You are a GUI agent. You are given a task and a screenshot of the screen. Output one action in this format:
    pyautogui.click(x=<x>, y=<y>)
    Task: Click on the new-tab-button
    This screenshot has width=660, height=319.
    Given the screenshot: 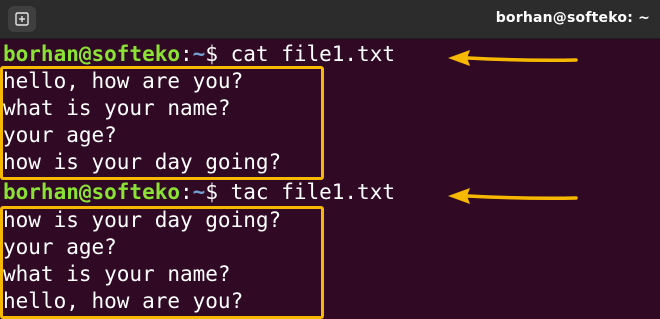 What is the action you would take?
    pyautogui.click(x=22, y=19)
    